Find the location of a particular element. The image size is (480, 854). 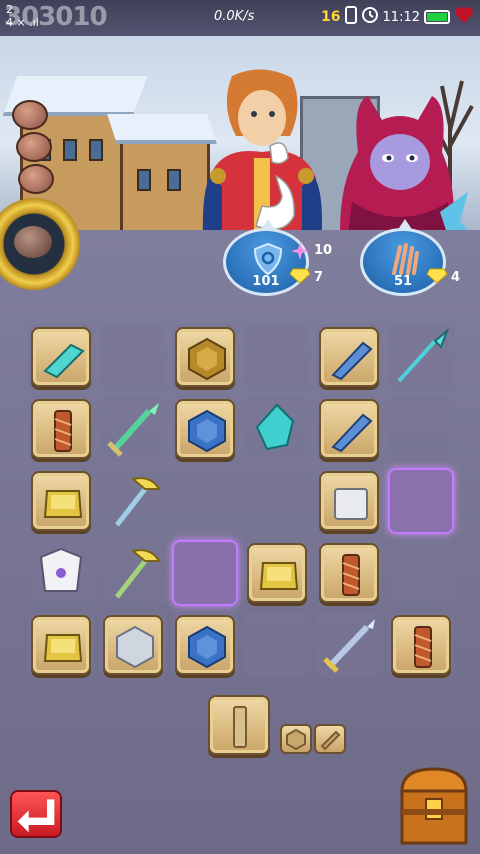

enemy-cat-character is located at coordinates (397, 161).